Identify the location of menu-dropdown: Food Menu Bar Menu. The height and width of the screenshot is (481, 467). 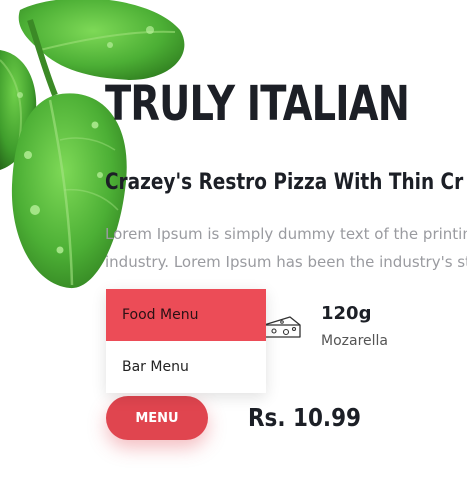
(186, 341).